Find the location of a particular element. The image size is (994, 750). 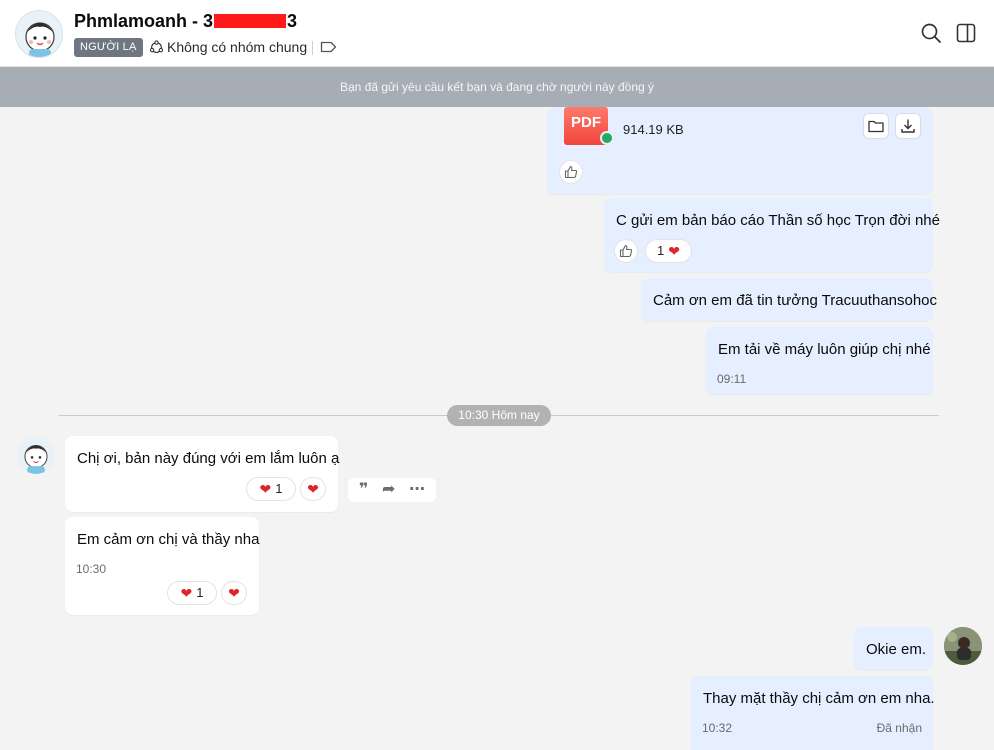

delivery-status: Đã nhận is located at coordinates (899, 728).